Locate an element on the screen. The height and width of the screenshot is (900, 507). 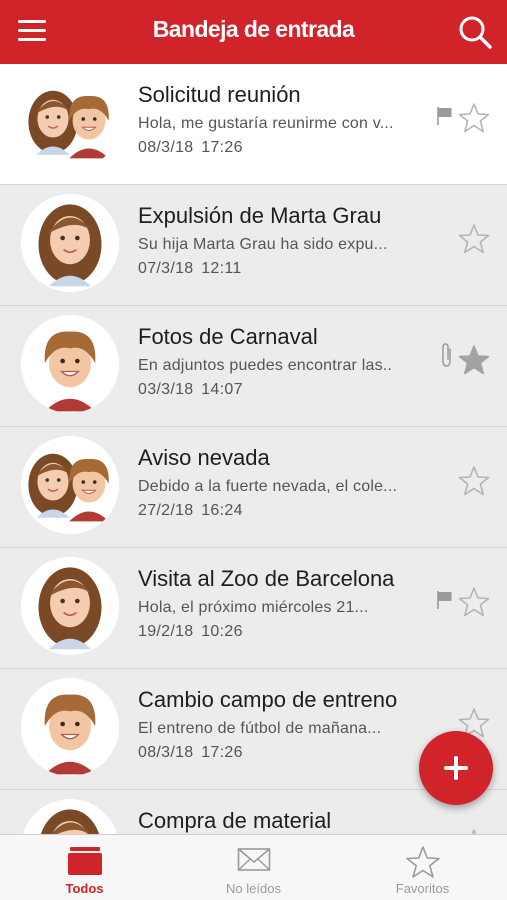
plus-icon is located at coordinates (456, 768).